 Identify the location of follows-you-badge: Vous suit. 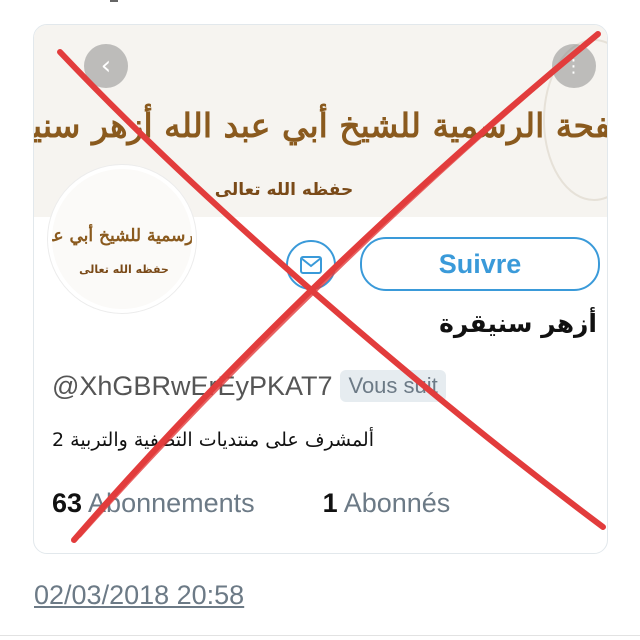
(393, 386).